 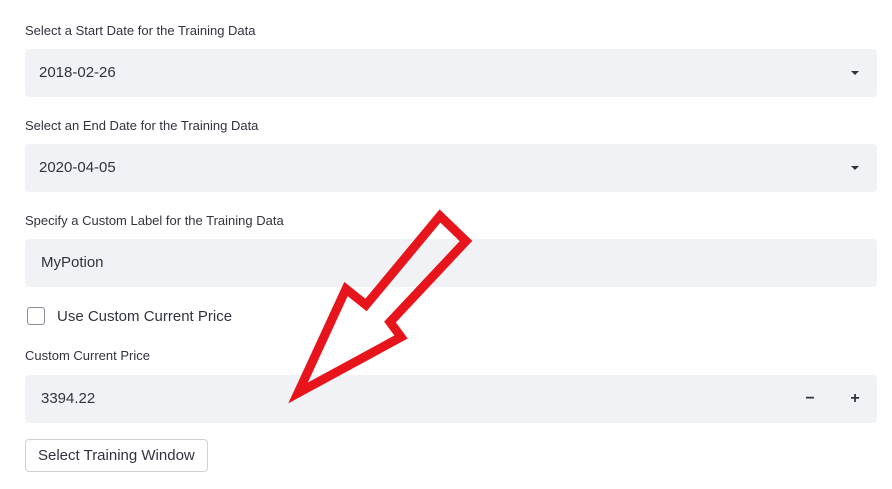 I want to click on increment-button: +, so click(x=855, y=399).